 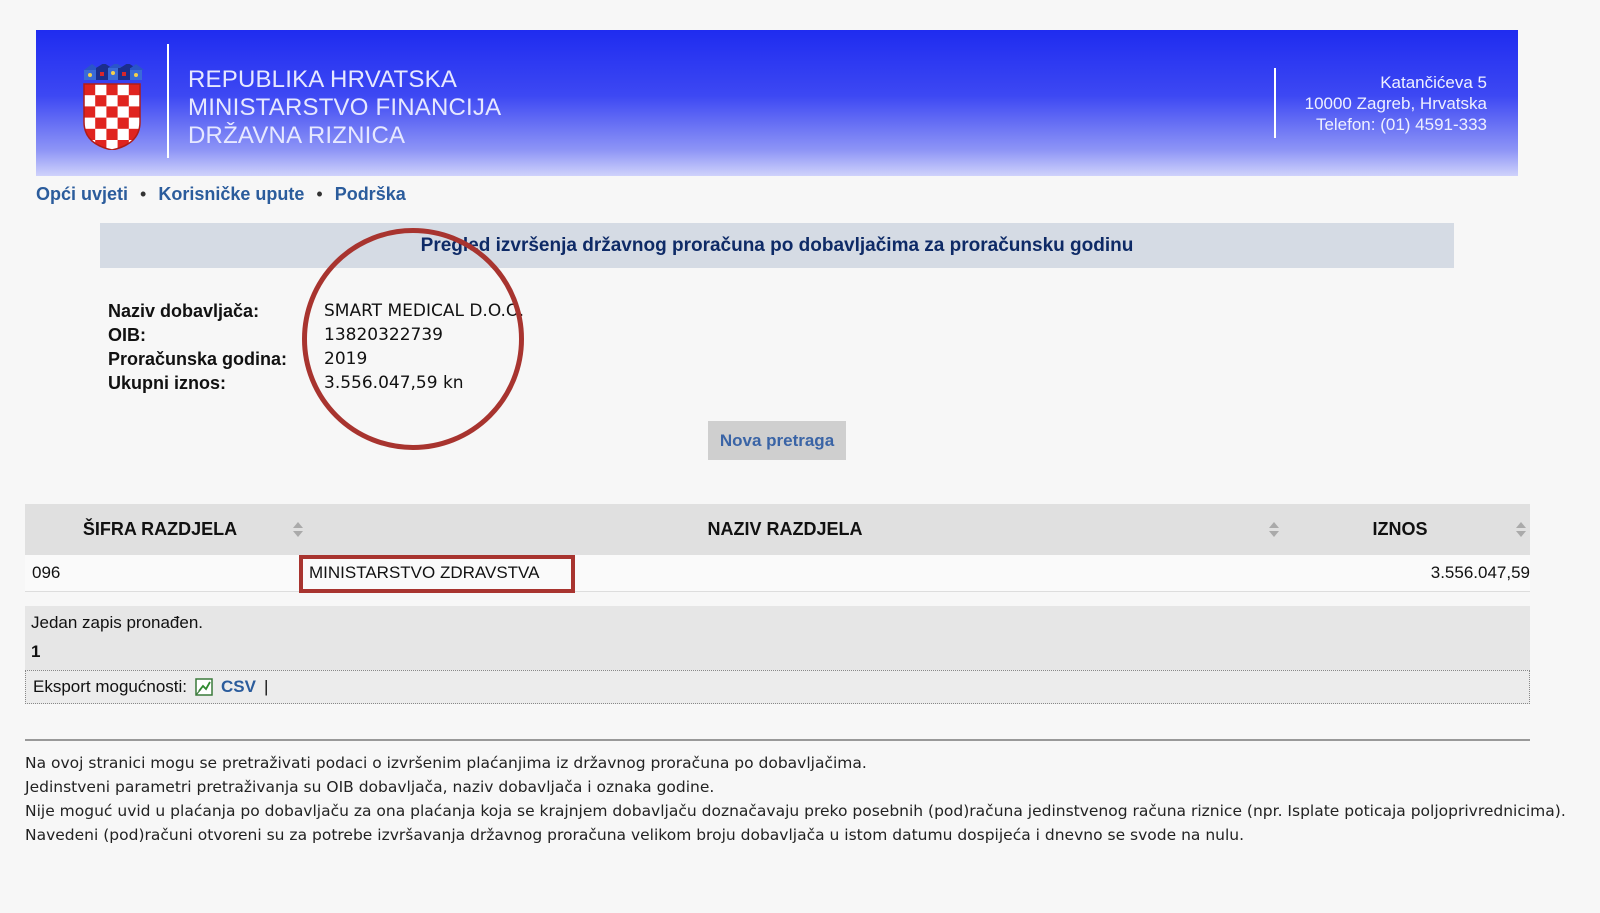 What do you see at coordinates (323, 79) in the screenshot?
I see `institution-line-1: REPUBLIKA HRVATSKA` at bounding box center [323, 79].